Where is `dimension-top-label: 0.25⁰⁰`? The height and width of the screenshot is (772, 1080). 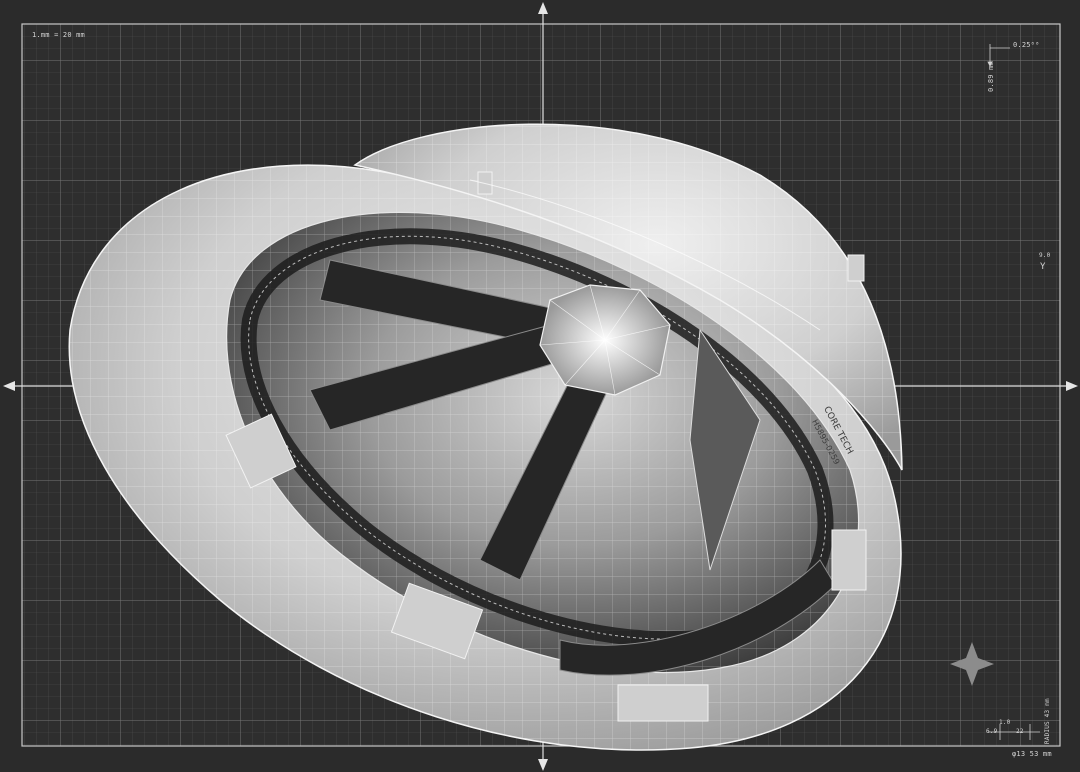 dimension-top-label: 0.25⁰⁰ is located at coordinates (1026, 45).